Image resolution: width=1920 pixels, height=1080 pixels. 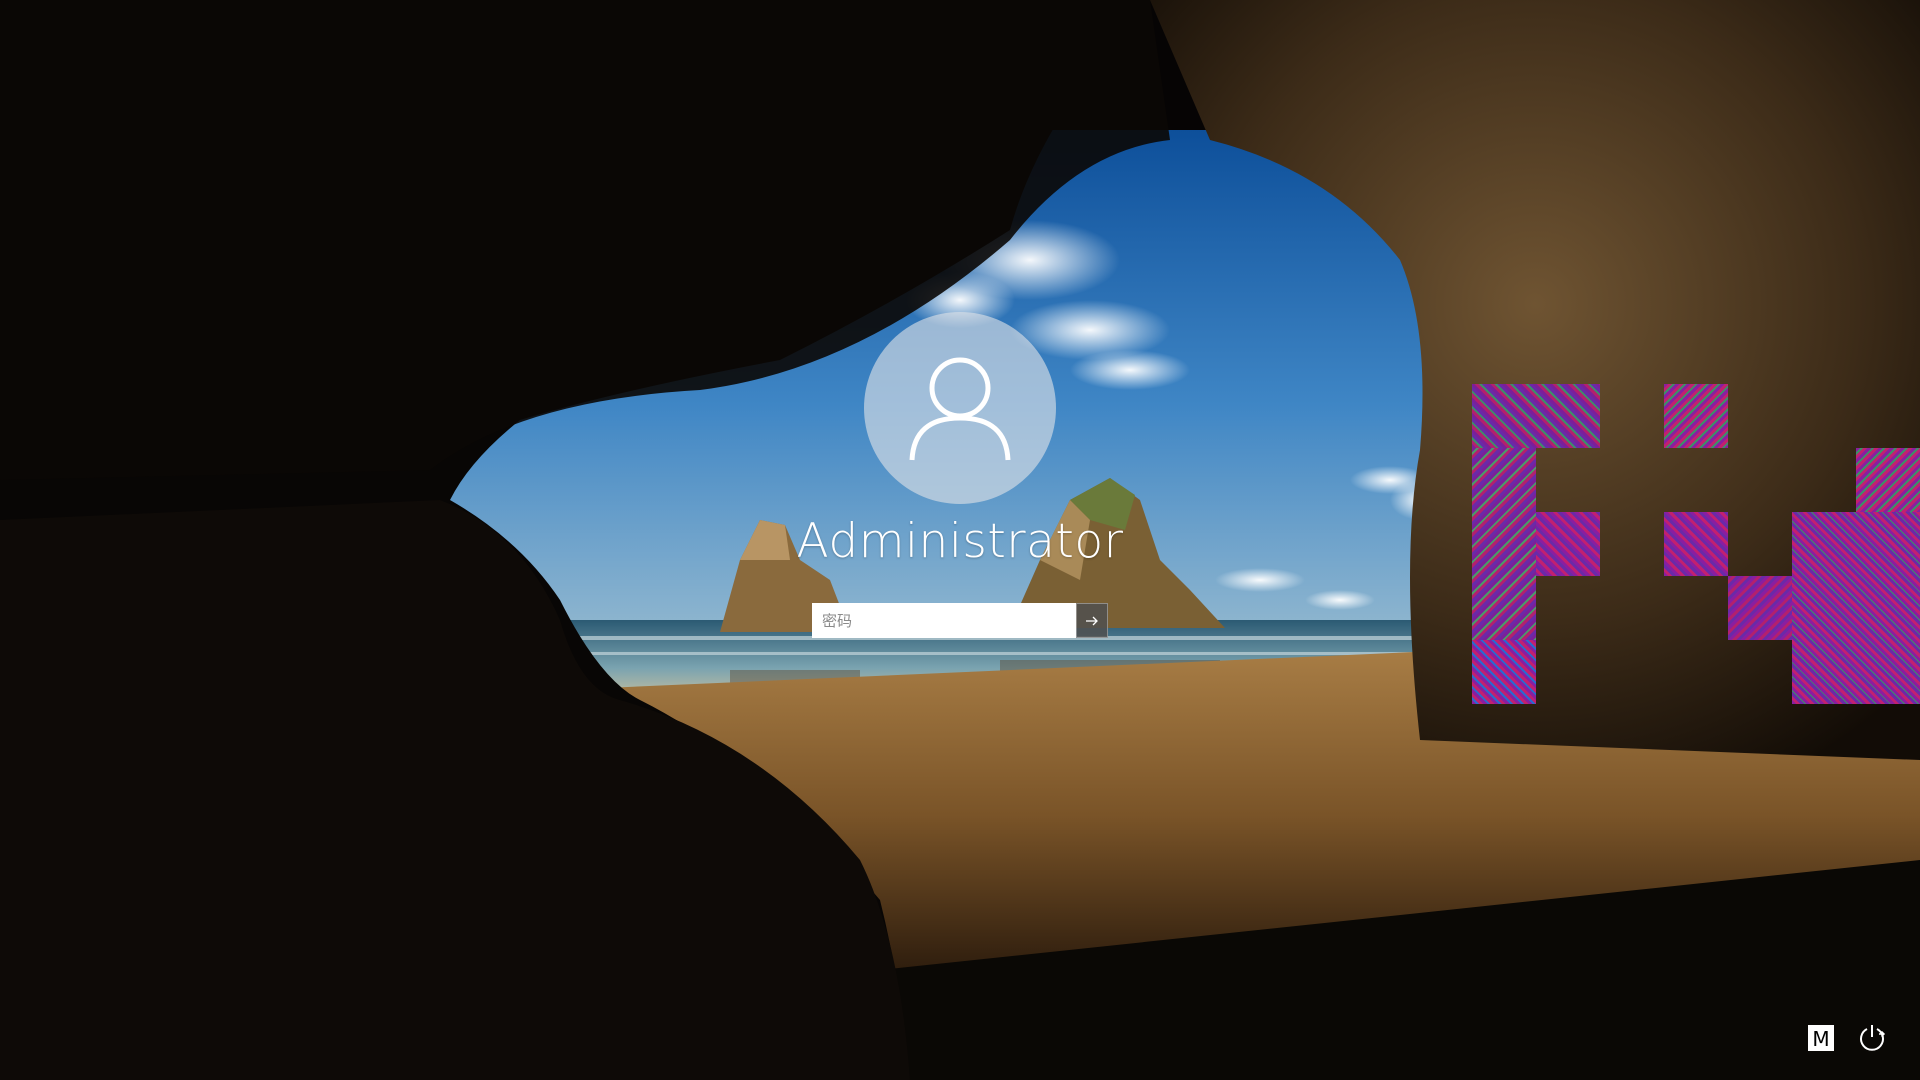 I want to click on user-avatar, so click(x=960, y=408).